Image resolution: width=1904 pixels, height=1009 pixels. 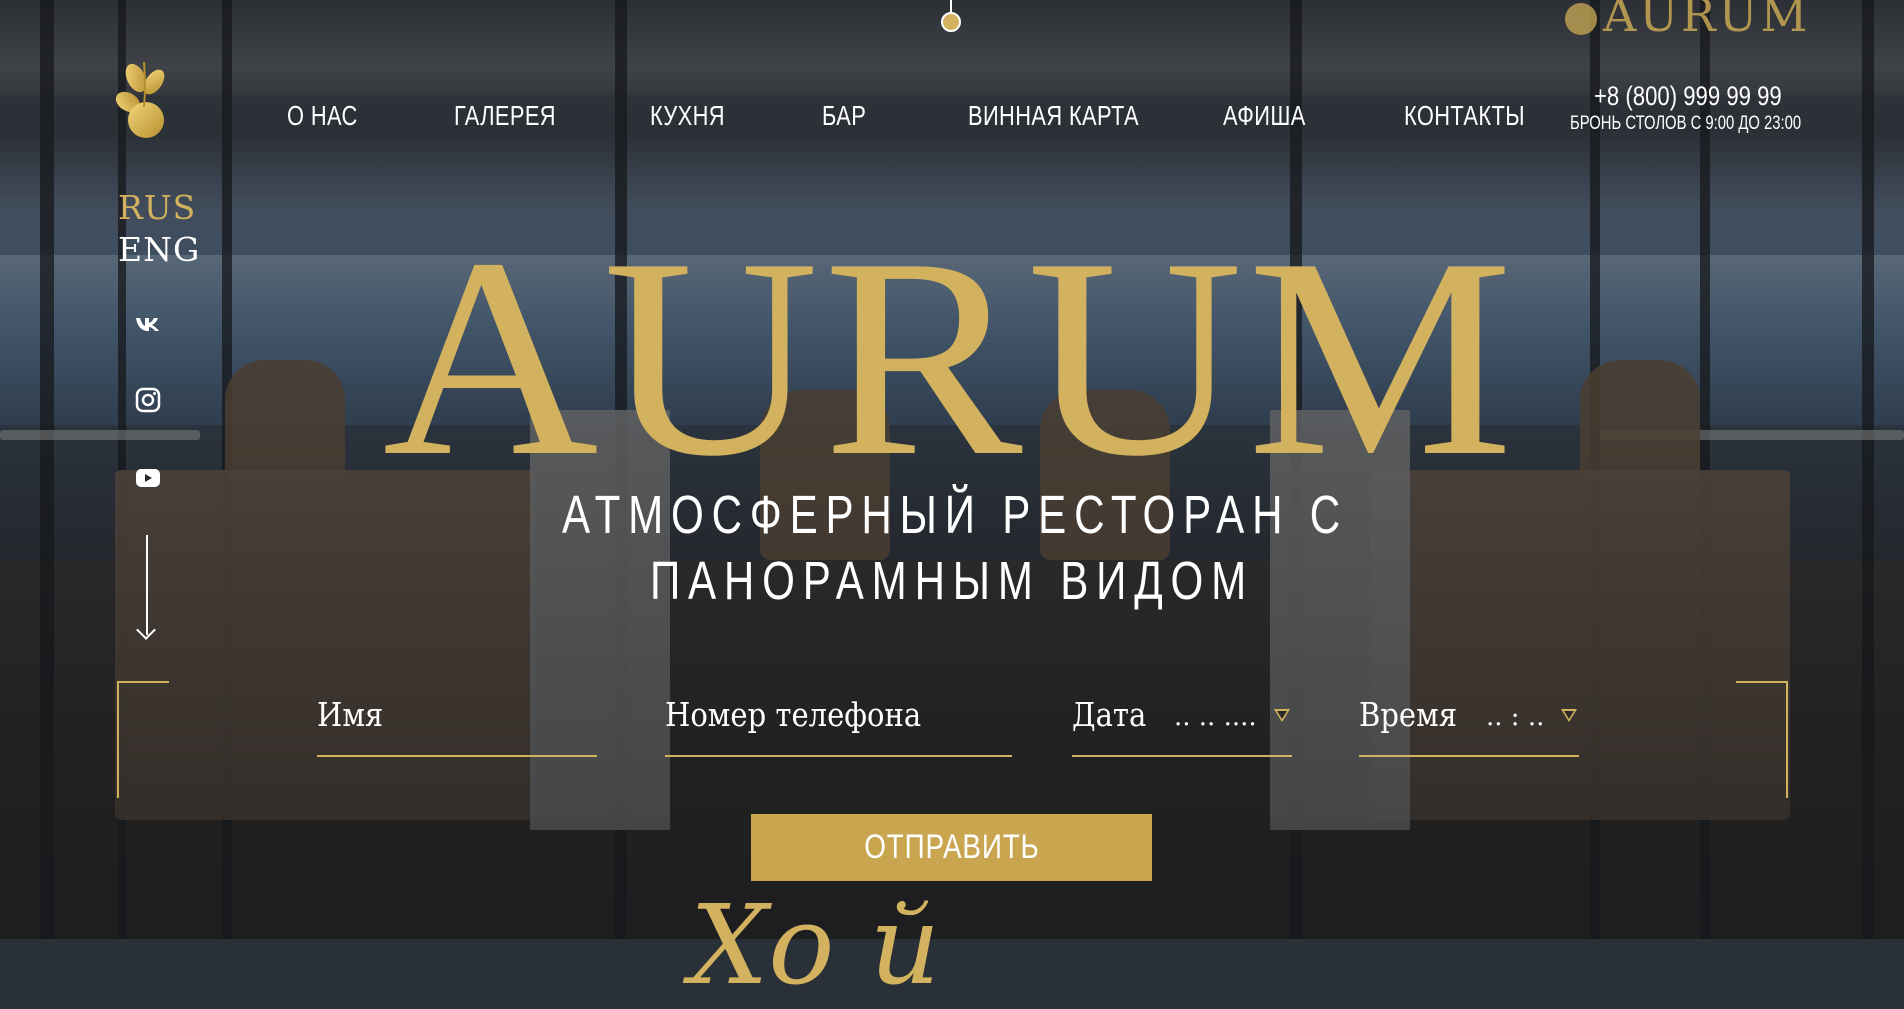 I want to click on name-field: Имя, so click(x=457, y=723).